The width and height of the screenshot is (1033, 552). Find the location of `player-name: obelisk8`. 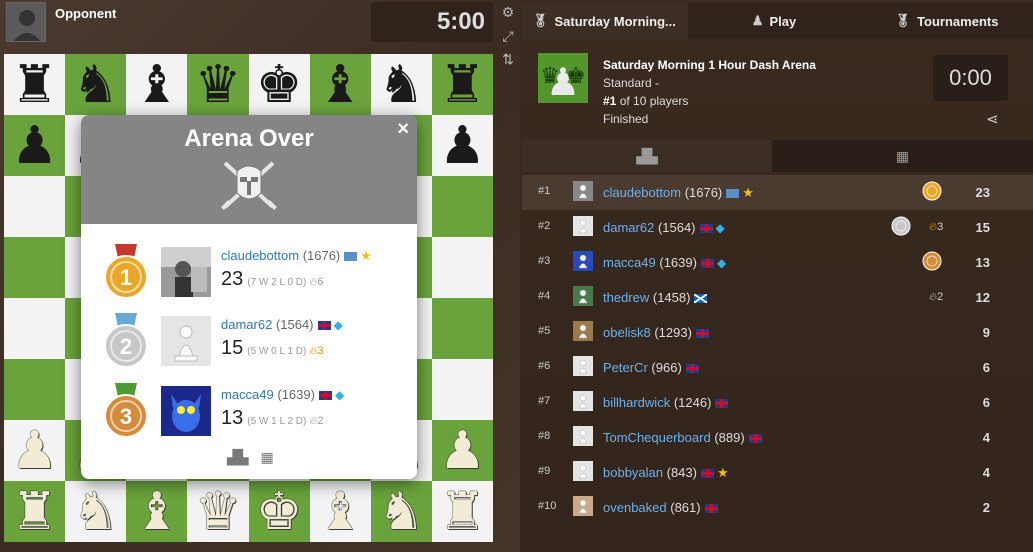

player-name: obelisk8 is located at coordinates (627, 332).